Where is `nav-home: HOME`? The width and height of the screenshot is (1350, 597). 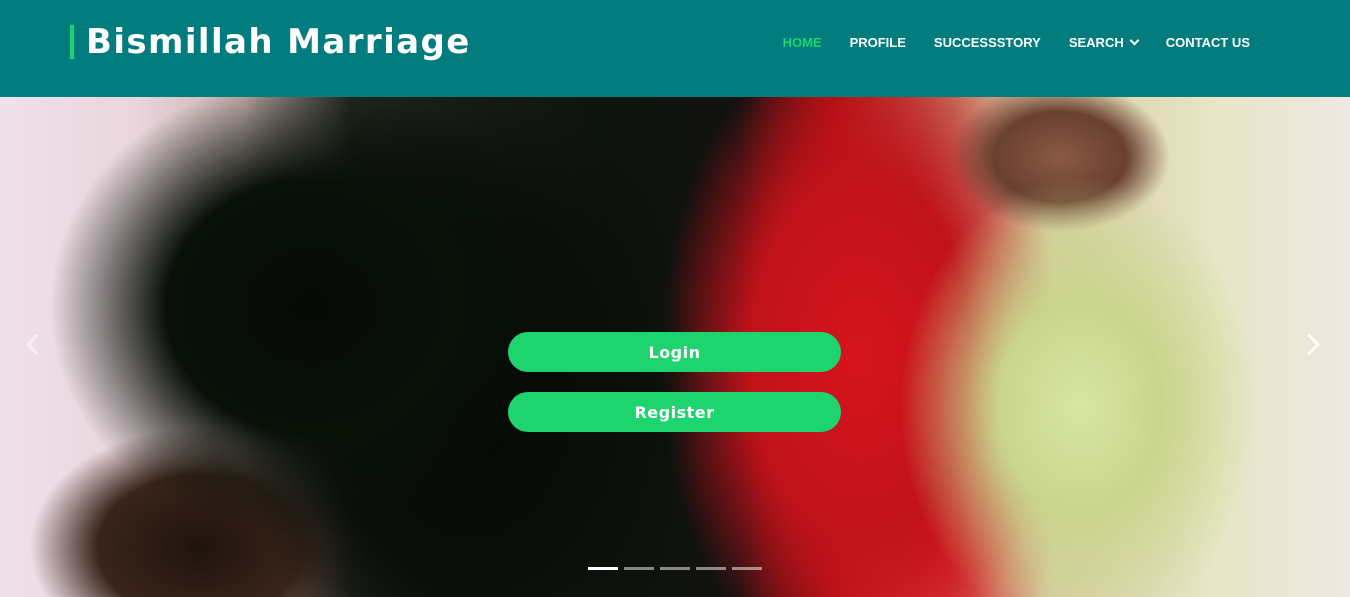
nav-home: HOME is located at coordinates (802, 42).